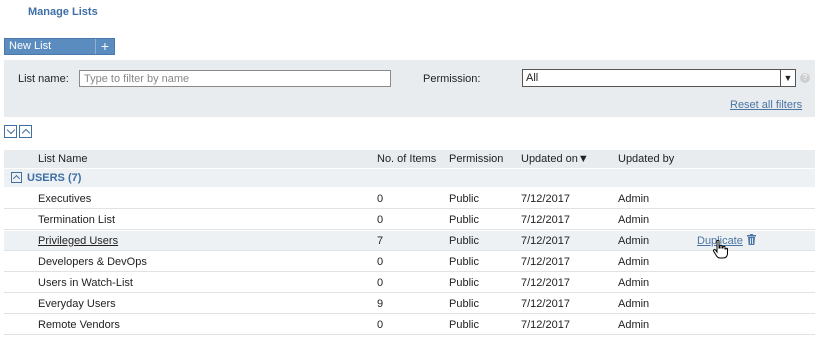 The height and width of the screenshot is (337, 818). Describe the element at coordinates (380, 304) in the screenshot. I see `items-count-cell: 9` at that location.